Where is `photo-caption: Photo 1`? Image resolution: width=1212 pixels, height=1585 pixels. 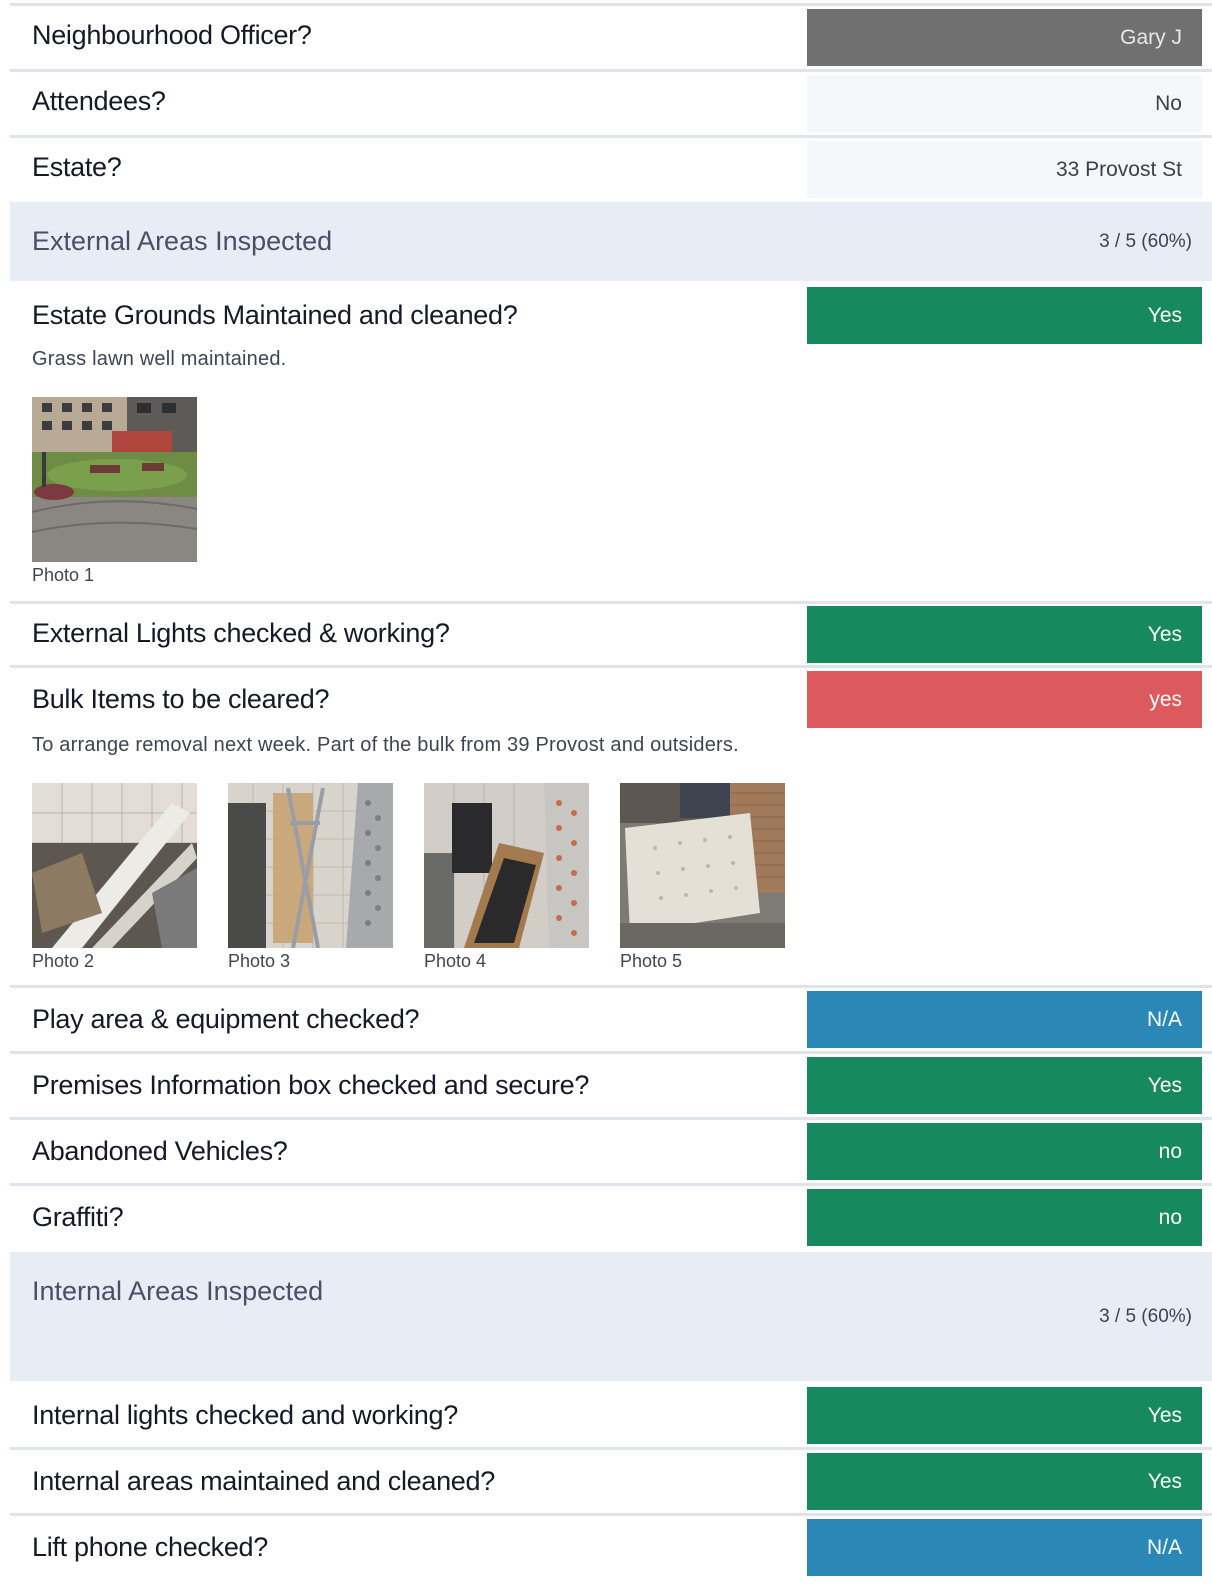
photo-caption: Photo 1 is located at coordinates (63, 575).